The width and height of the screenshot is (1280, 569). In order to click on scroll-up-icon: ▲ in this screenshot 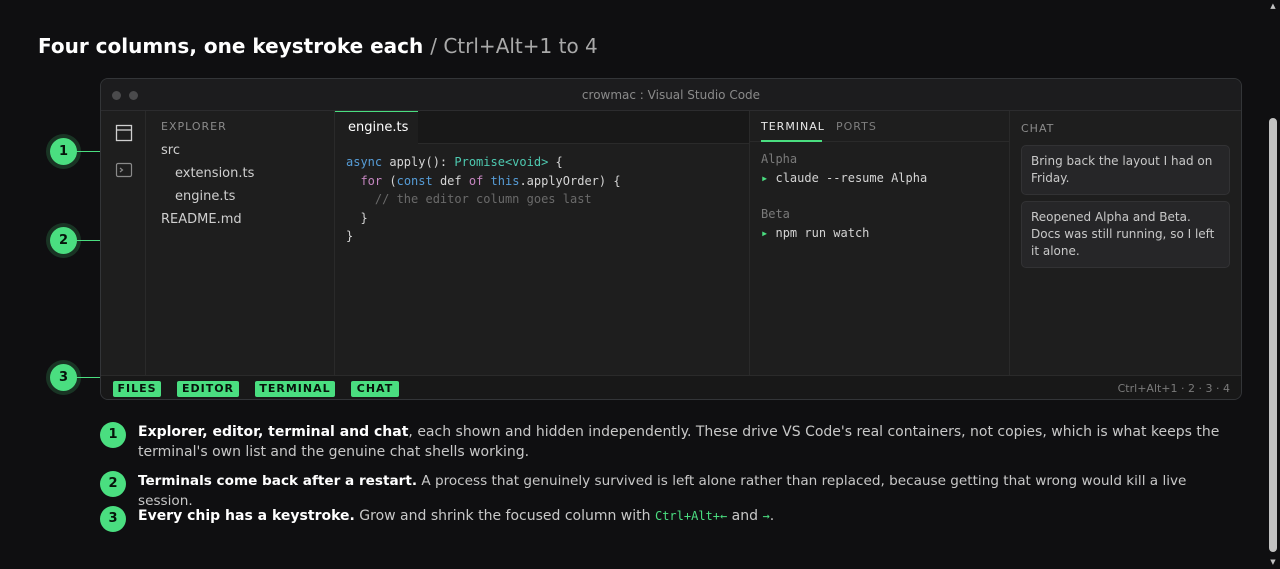, I will do `click(1273, 6)`.